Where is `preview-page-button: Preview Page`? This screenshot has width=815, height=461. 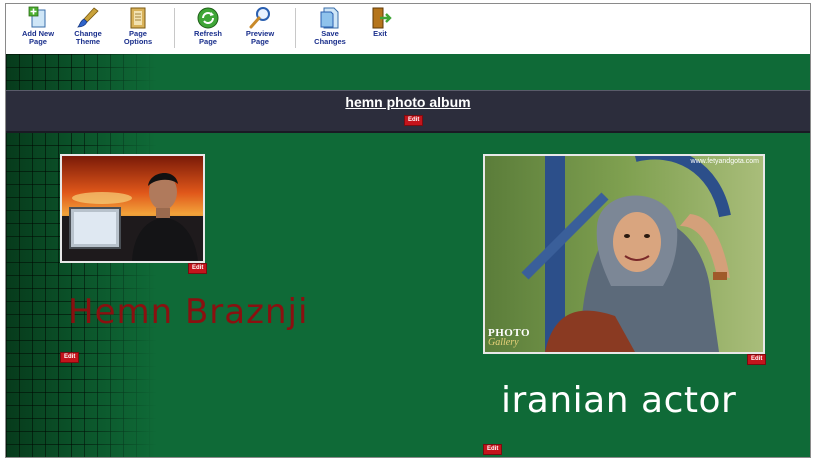 preview-page-button: Preview Page is located at coordinates (260, 28).